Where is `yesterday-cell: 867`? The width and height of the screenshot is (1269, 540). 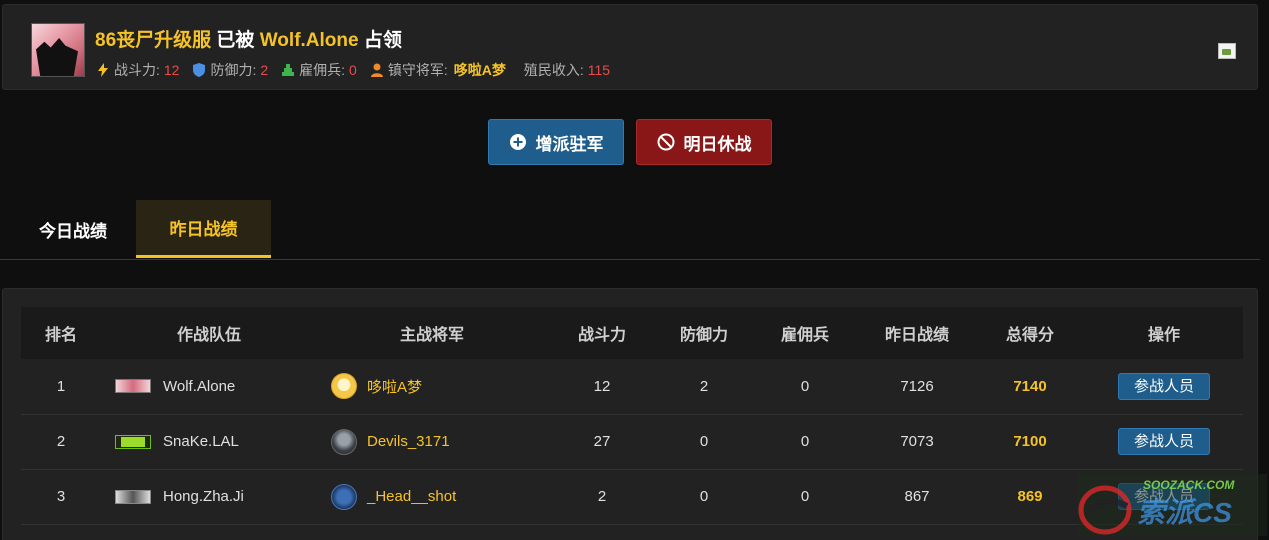
yesterday-cell: 867 is located at coordinates (917, 496).